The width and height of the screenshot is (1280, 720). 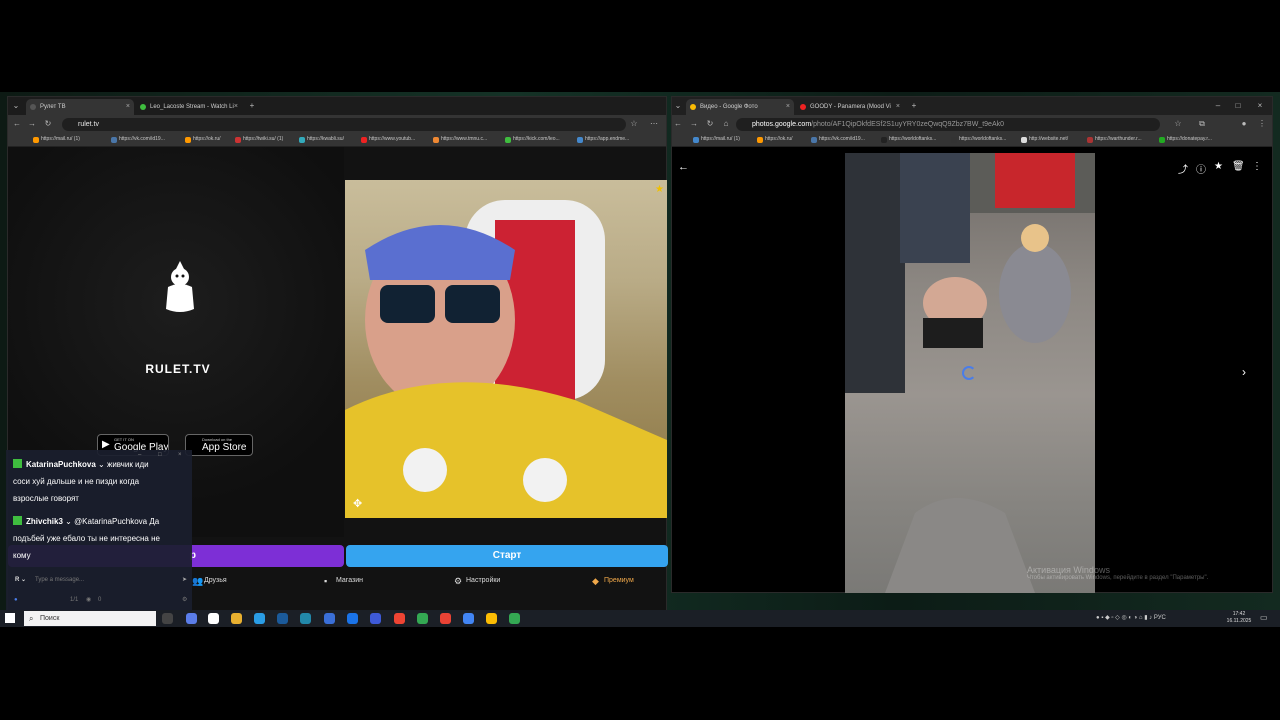 What do you see at coordinates (506, 349) in the screenshot?
I see `webcam-video: ★ ✥` at bounding box center [506, 349].